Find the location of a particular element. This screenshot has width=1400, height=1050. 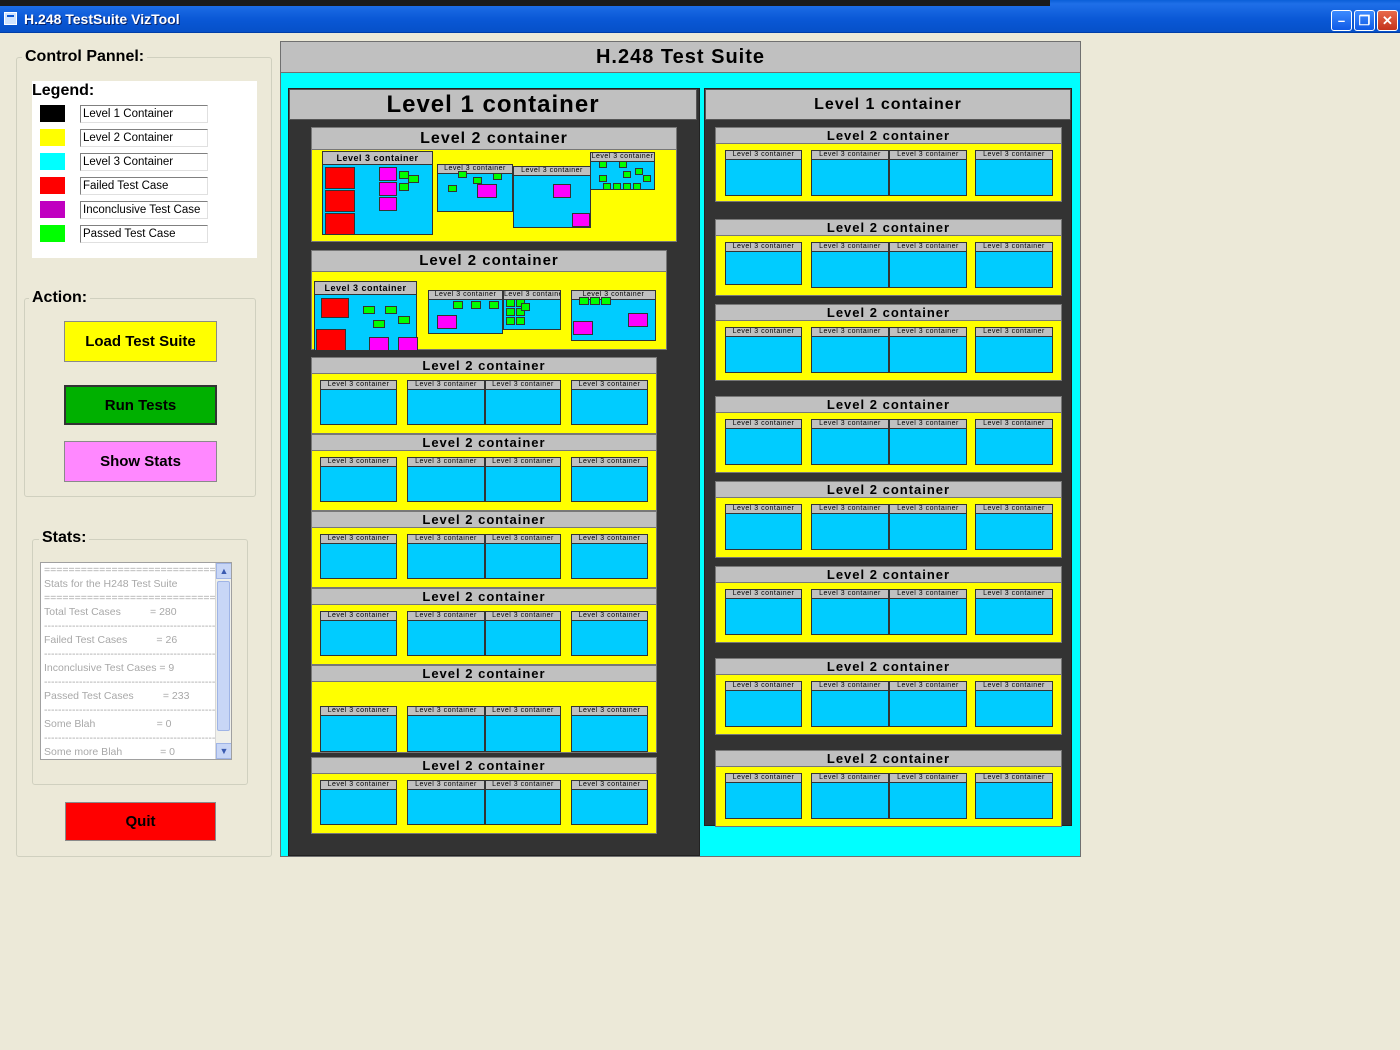

stats-scrollbar: ▲ ▼ is located at coordinates (223, 661).